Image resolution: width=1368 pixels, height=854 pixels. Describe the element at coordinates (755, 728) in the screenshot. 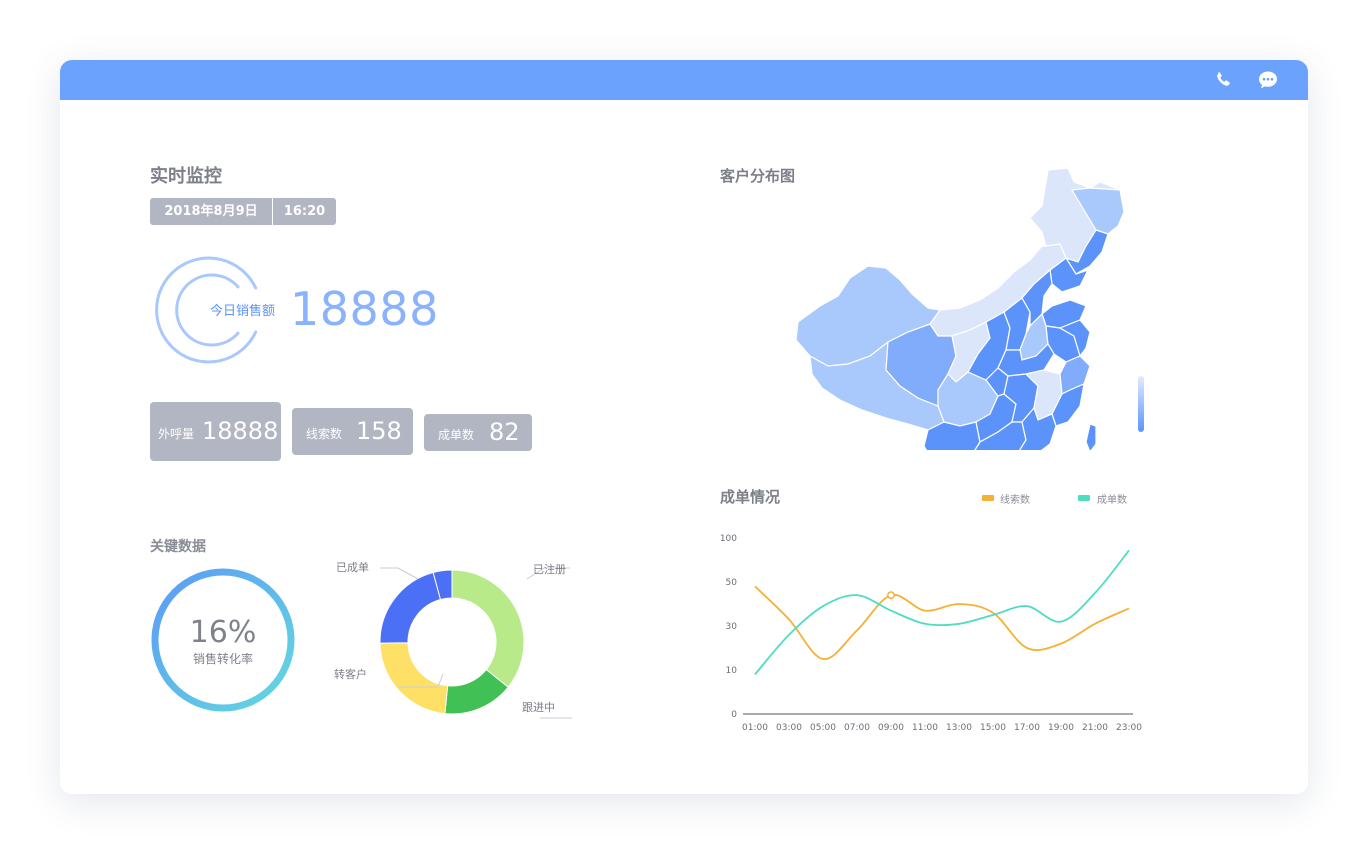

I see `x-tick-label: 01:00` at that location.